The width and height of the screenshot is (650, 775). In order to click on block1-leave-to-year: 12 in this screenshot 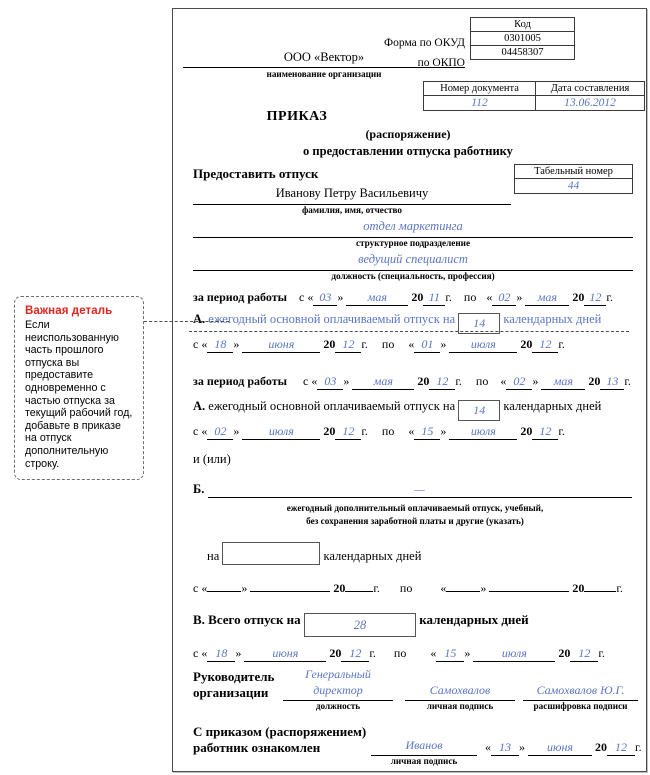, I will do `click(545, 345)`.